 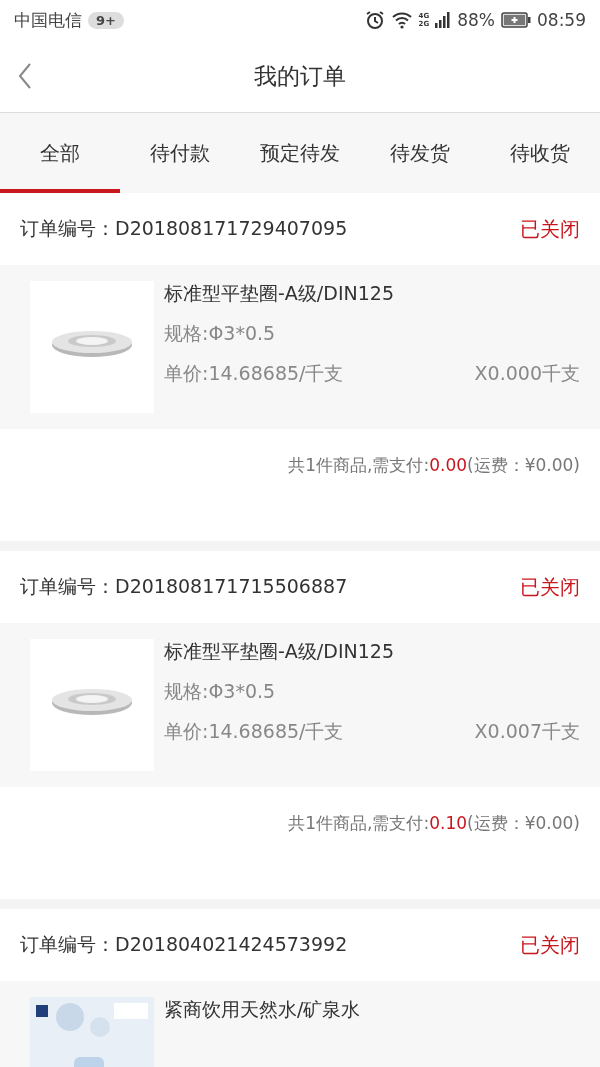 I want to click on order-tab: 待付款, so click(x=180, y=153).